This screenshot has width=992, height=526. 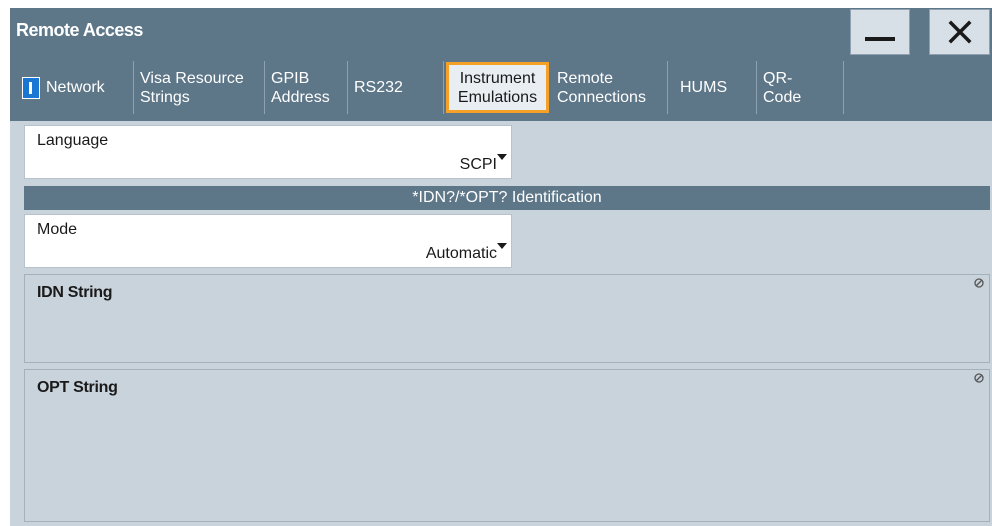 What do you see at coordinates (461, 253) in the screenshot?
I see `mode-value: Automatic` at bounding box center [461, 253].